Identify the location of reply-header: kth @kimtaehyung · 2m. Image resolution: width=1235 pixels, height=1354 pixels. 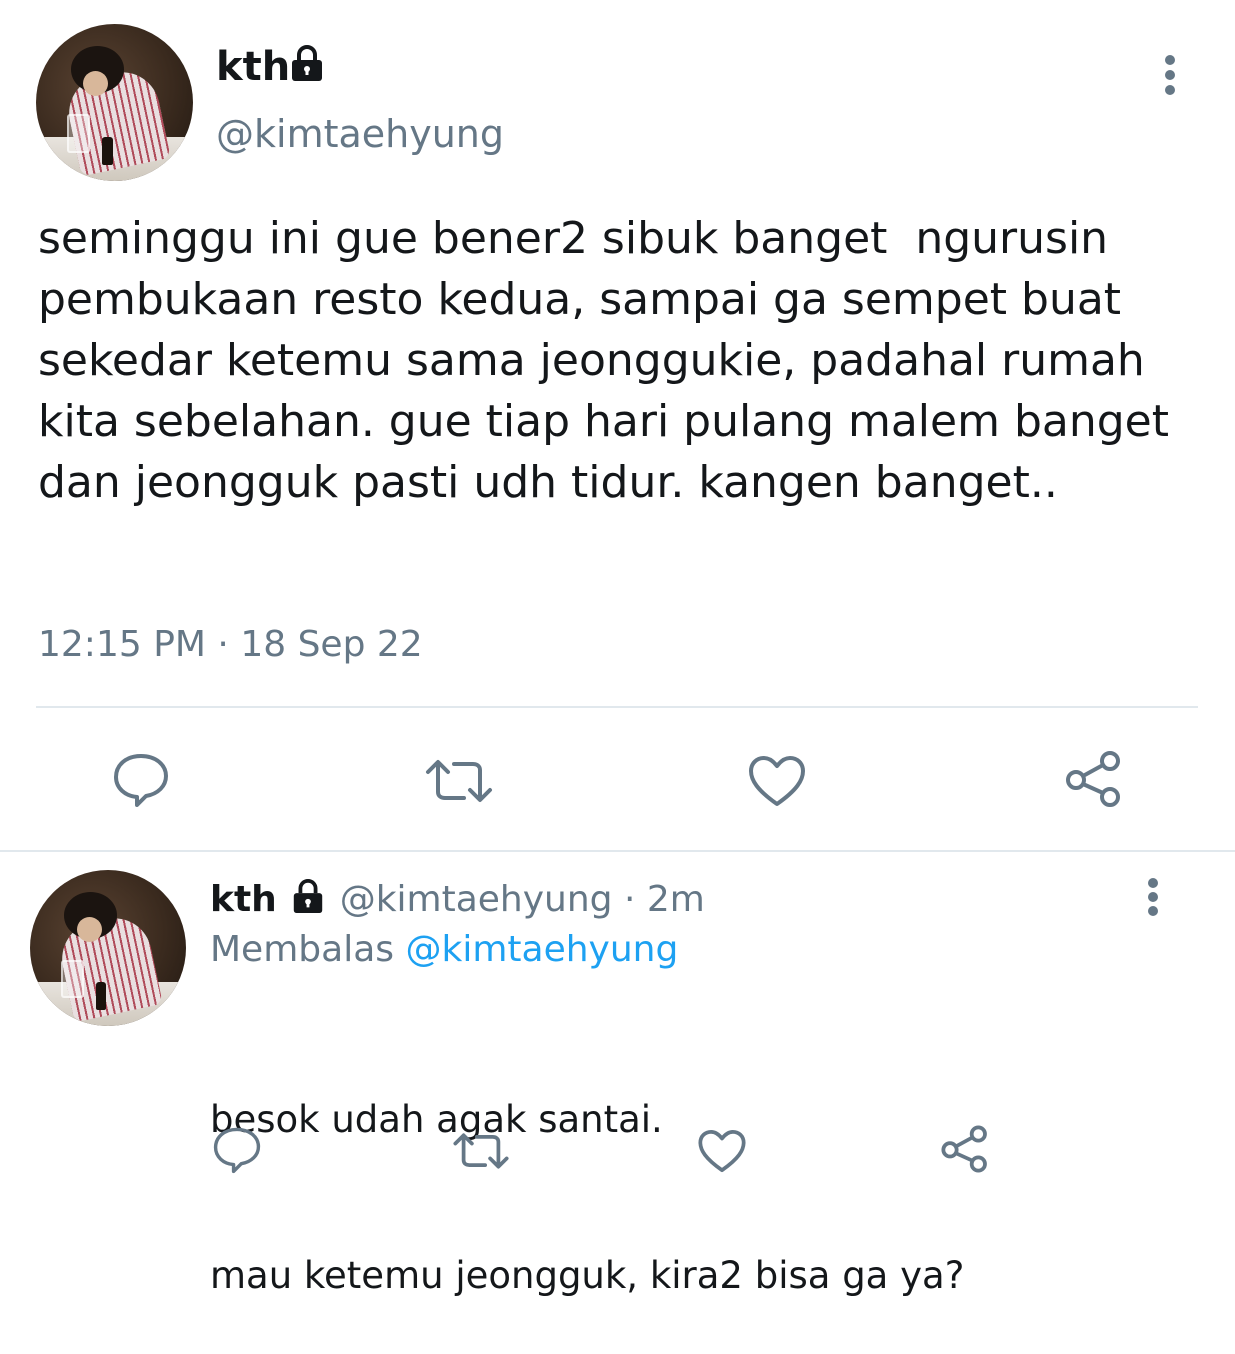
(457, 900).